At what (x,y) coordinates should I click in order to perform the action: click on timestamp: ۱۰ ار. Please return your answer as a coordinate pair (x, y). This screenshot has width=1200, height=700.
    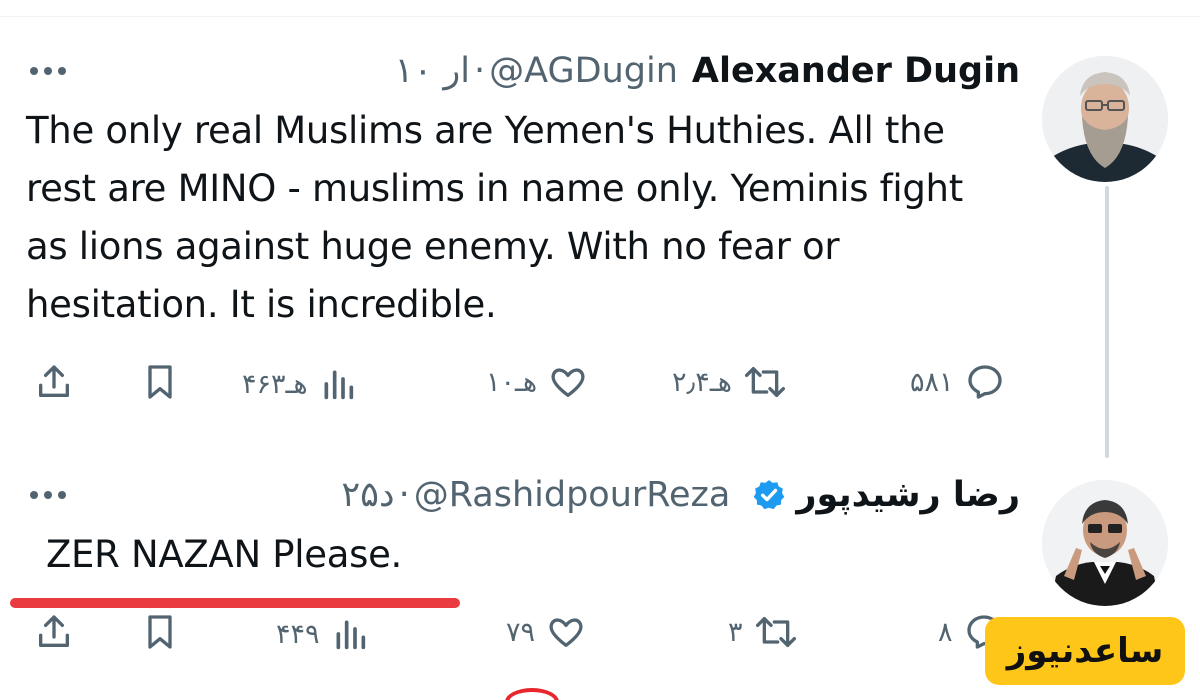
    Looking at the image, I should click on (432, 71).